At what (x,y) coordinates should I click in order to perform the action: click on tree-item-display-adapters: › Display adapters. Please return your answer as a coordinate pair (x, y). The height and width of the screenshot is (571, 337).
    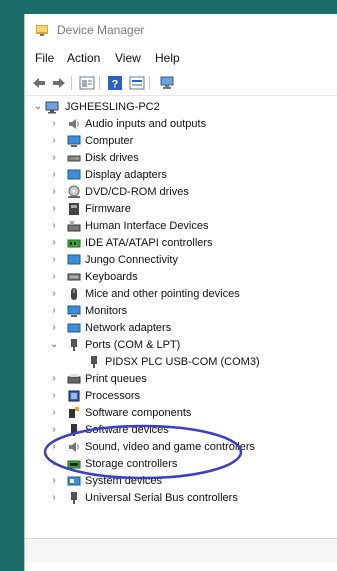
    Looking at the image, I should click on (181, 175).